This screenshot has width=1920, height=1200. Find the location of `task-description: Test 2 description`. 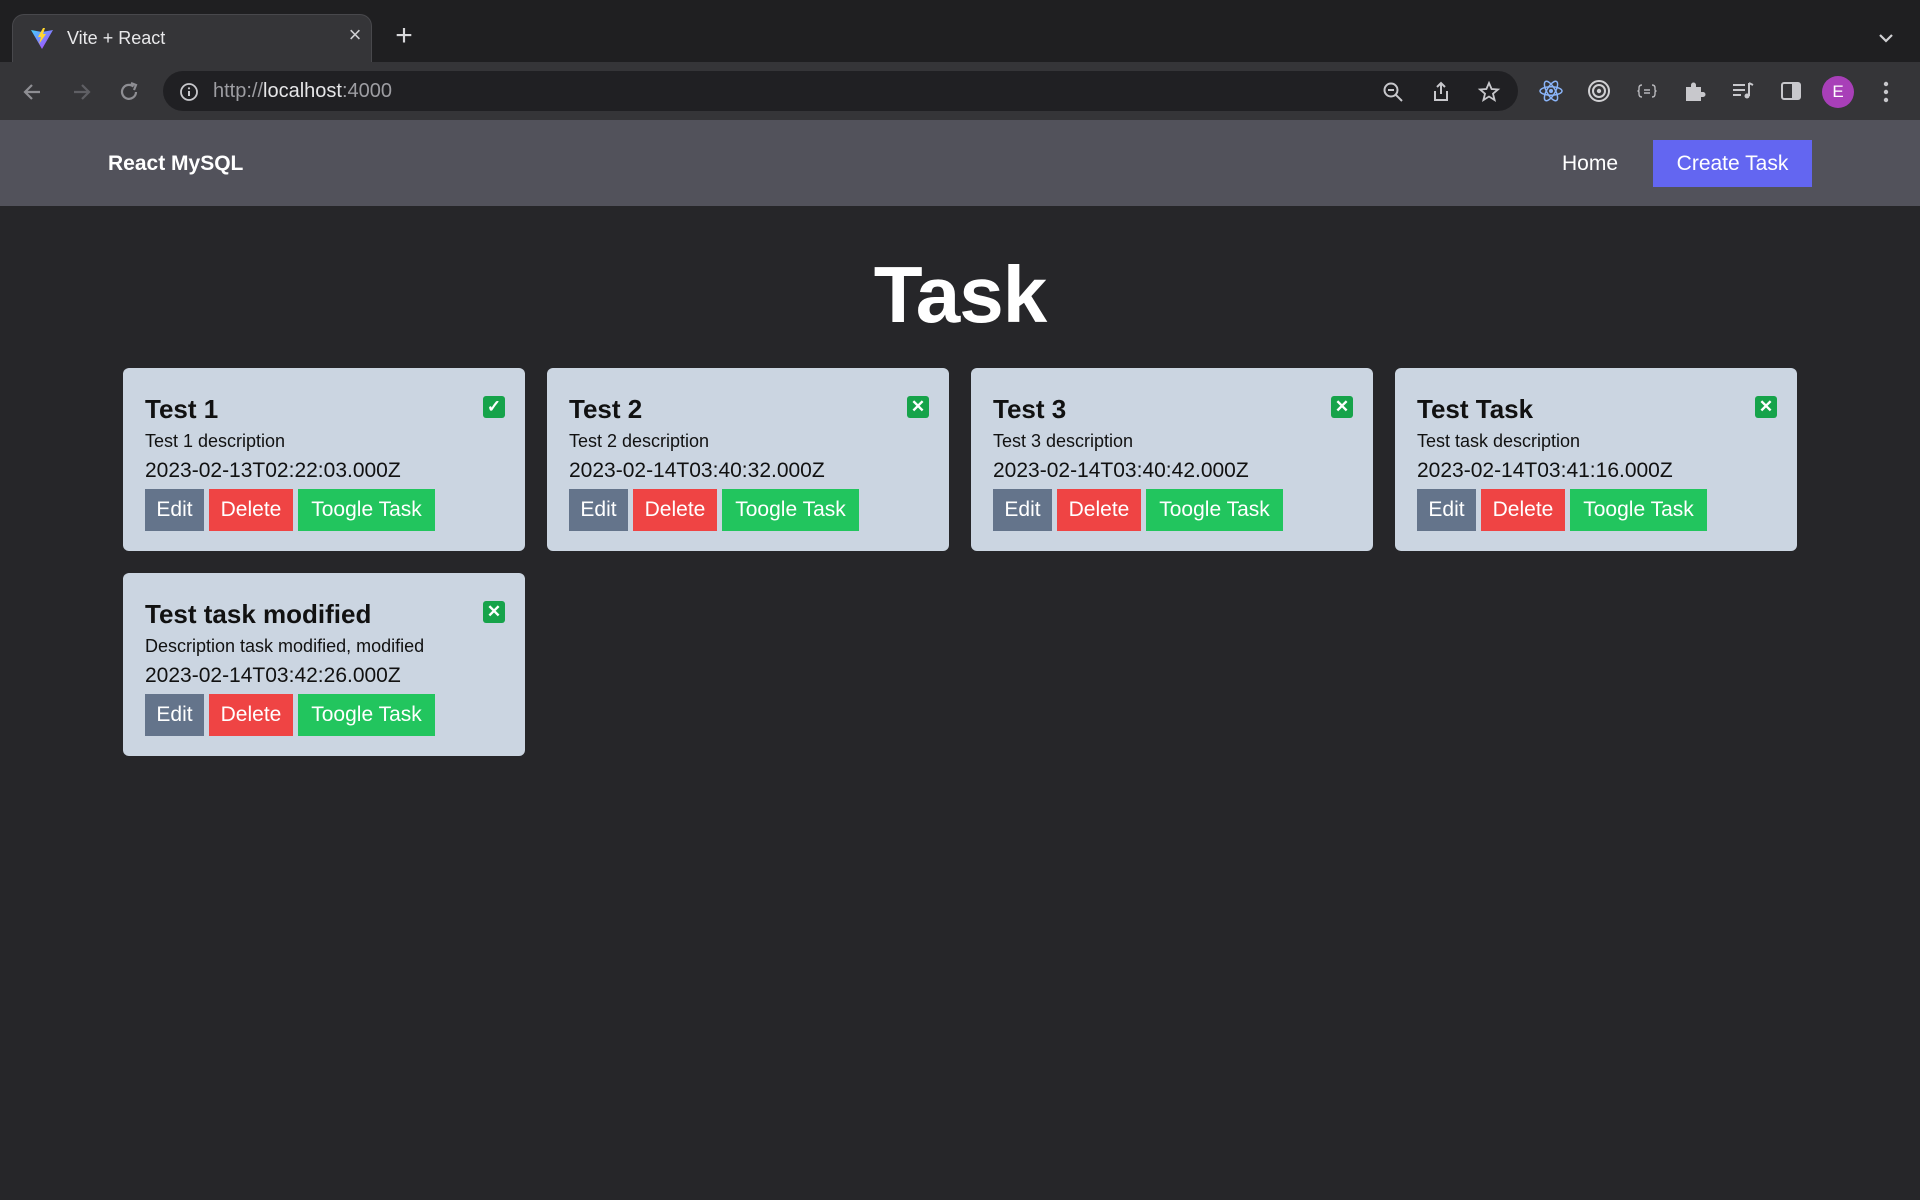

task-description: Test 2 description is located at coordinates (639, 441).